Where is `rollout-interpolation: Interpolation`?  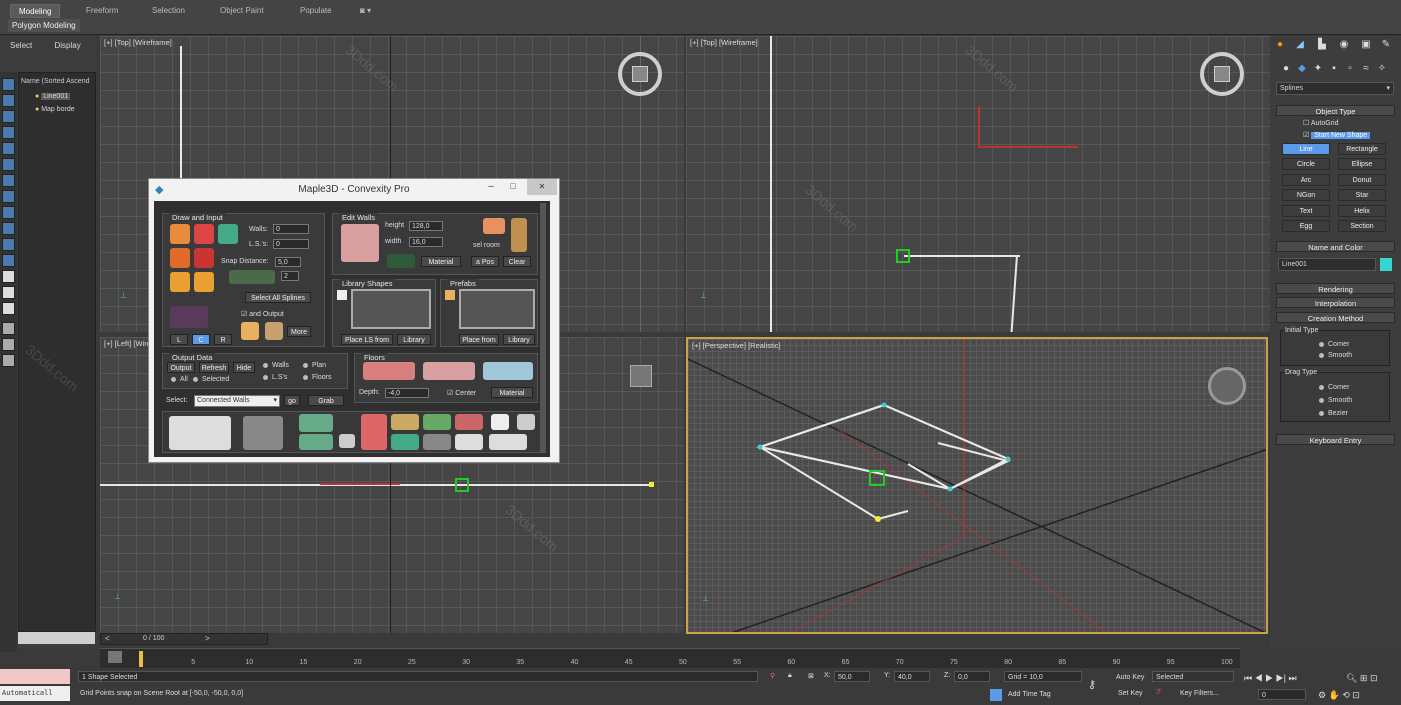
rollout-interpolation: Interpolation is located at coordinates (1335, 302).